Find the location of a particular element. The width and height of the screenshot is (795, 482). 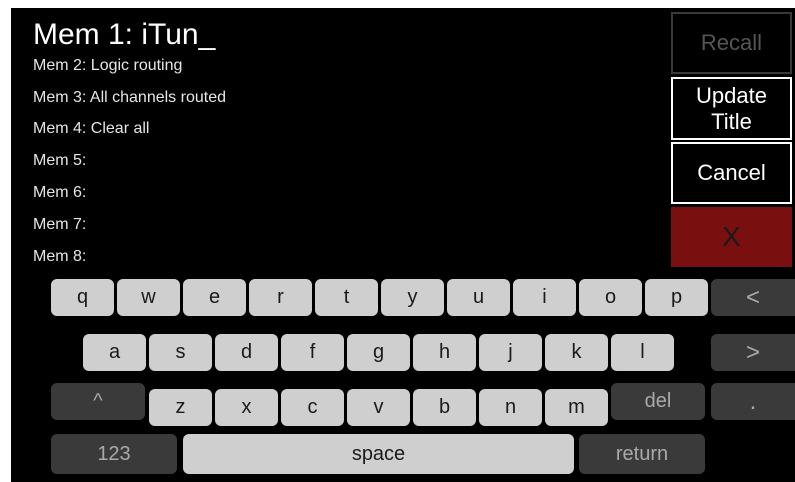

memory-title-input: Mem 1: iTun_ is located at coordinates (124, 35).